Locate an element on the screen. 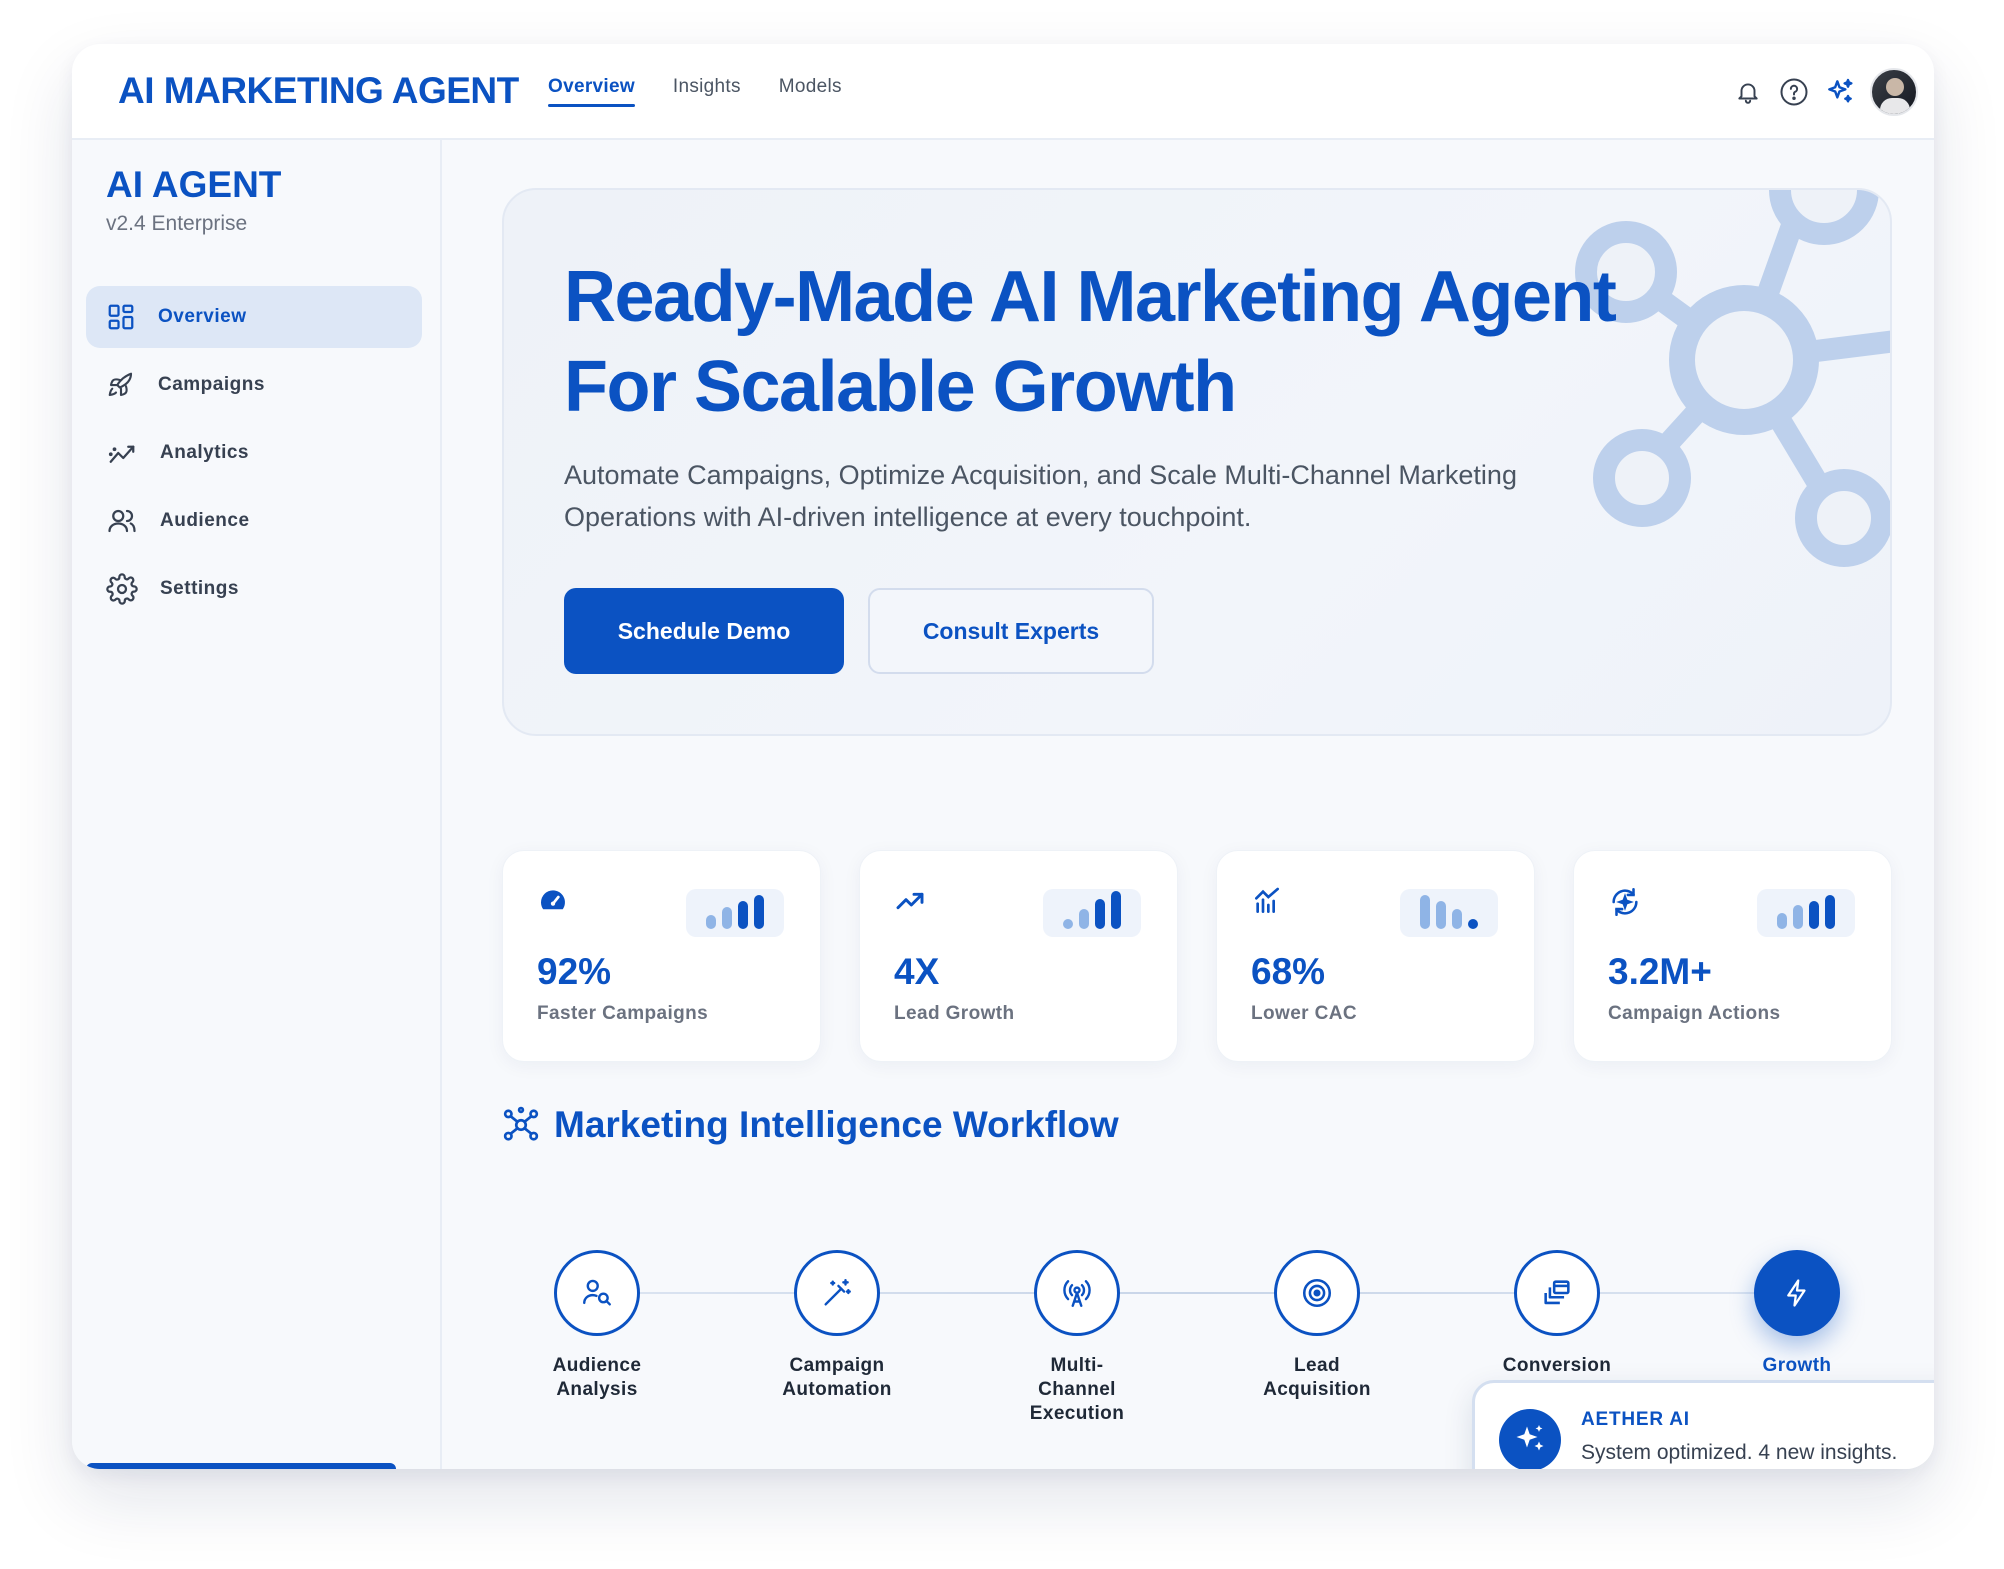  avatar is located at coordinates (1894, 92).